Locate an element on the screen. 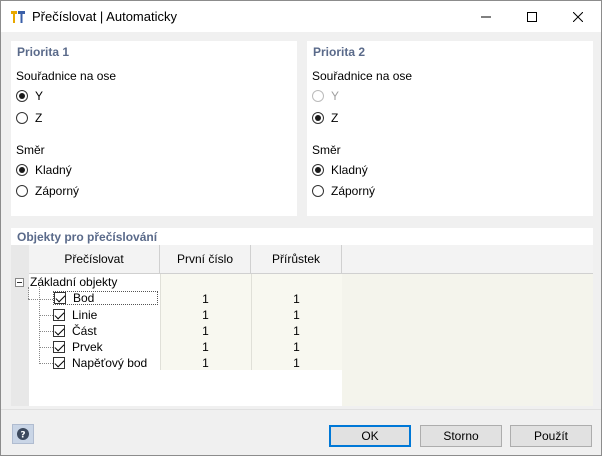 Image resolution: width=602 pixels, height=456 pixels. close-icon is located at coordinates (578, 16).